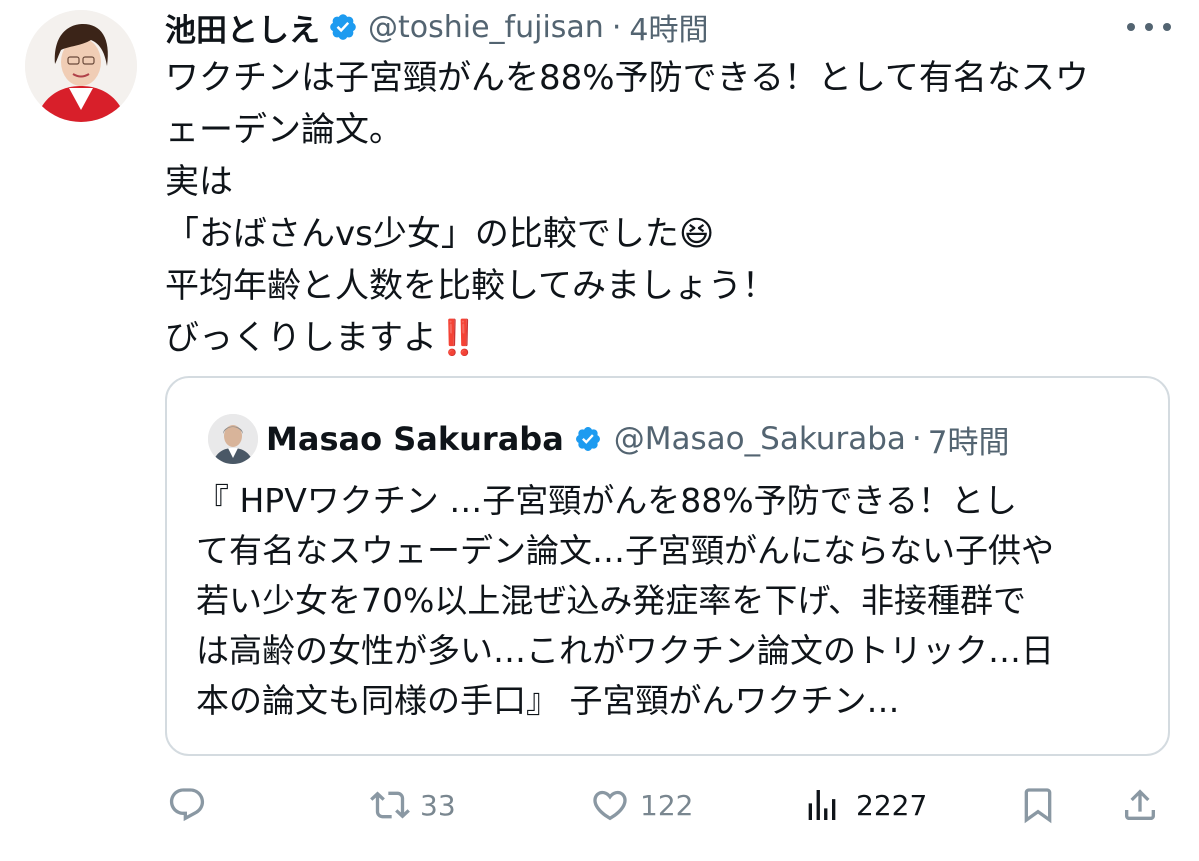 The height and width of the screenshot is (861, 1199). I want to click on quoted-tweet-line: 若い少女を70%以上混ぜ込み発症率を下げ、非接種群で, so click(611, 600).